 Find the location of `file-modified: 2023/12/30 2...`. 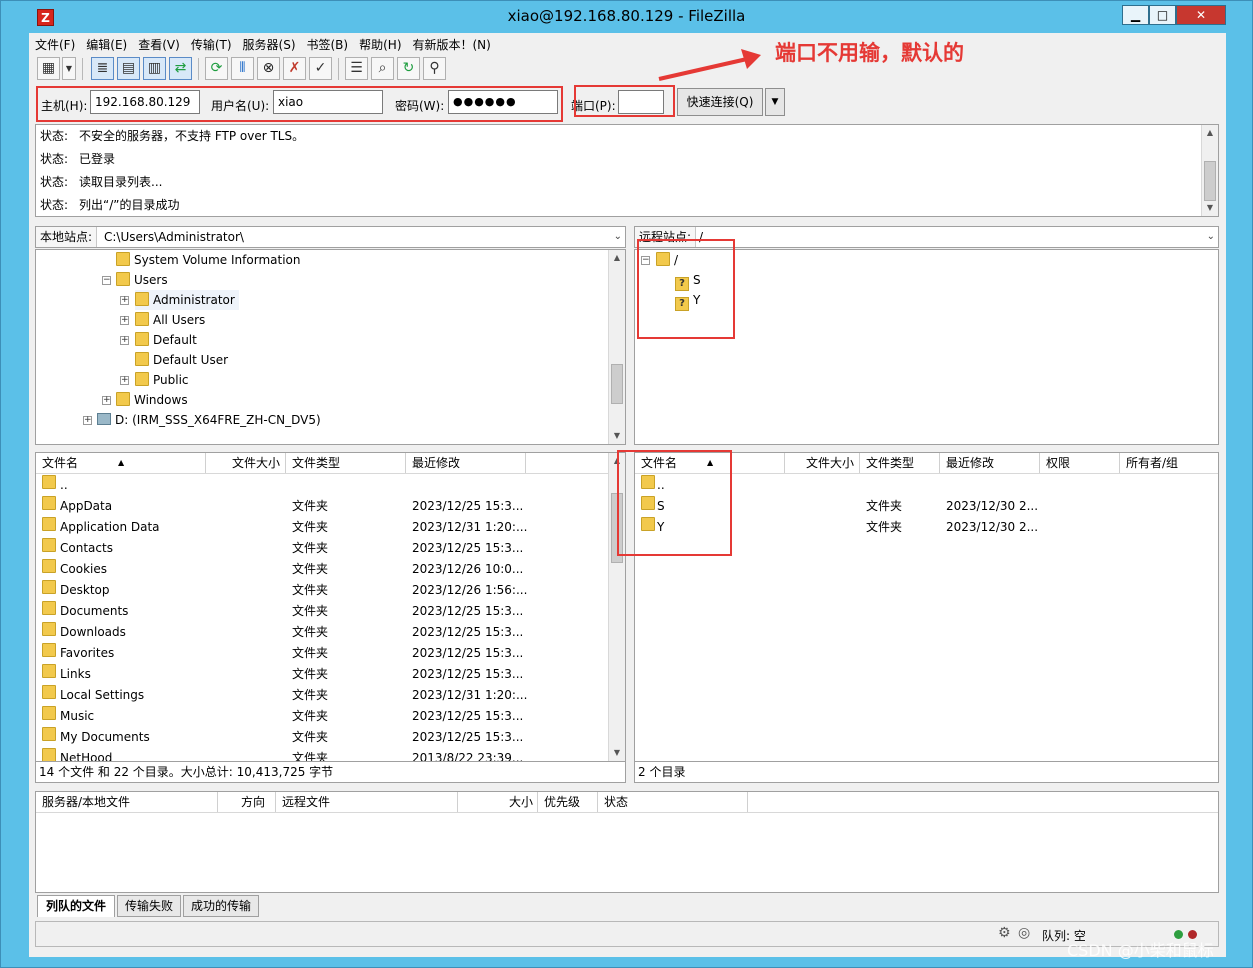

file-modified: 2023/12/30 2... is located at coordinates (992, 506).